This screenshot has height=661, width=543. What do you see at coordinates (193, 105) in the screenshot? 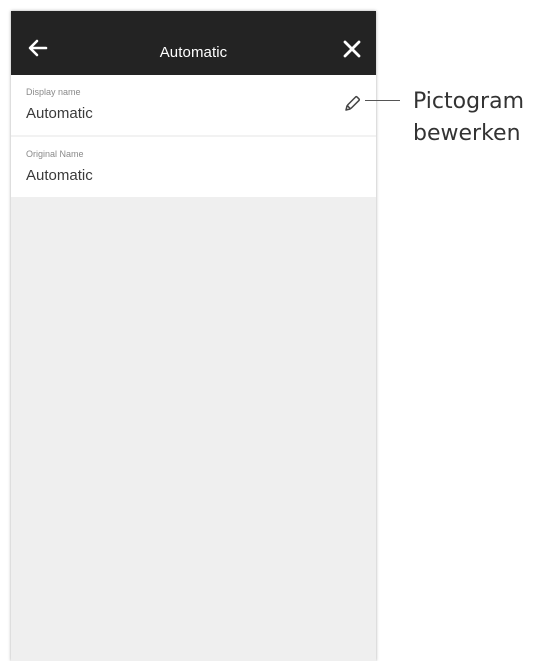
I see `display-name-field: Display name Automatic` at bounding box center [193, 105].